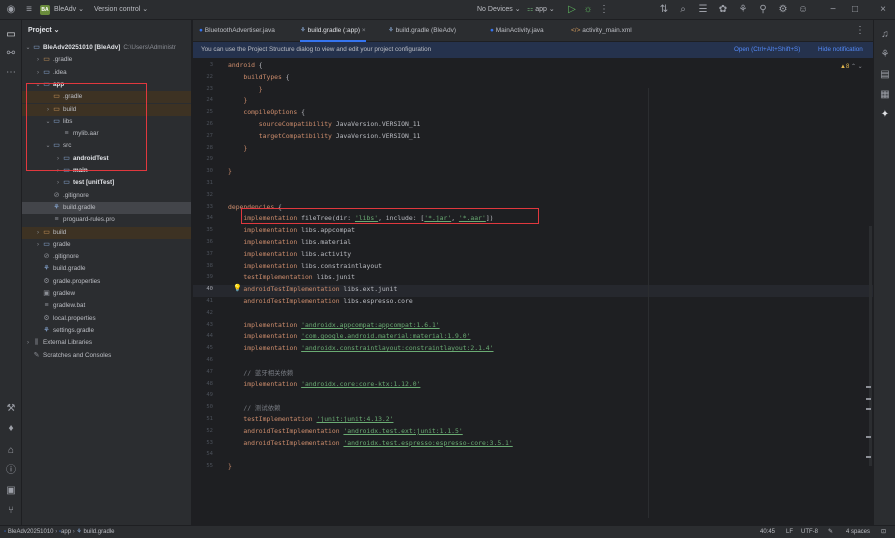  I want to click on tree-item: › ▭ test [unitTest], so click(106, 183).